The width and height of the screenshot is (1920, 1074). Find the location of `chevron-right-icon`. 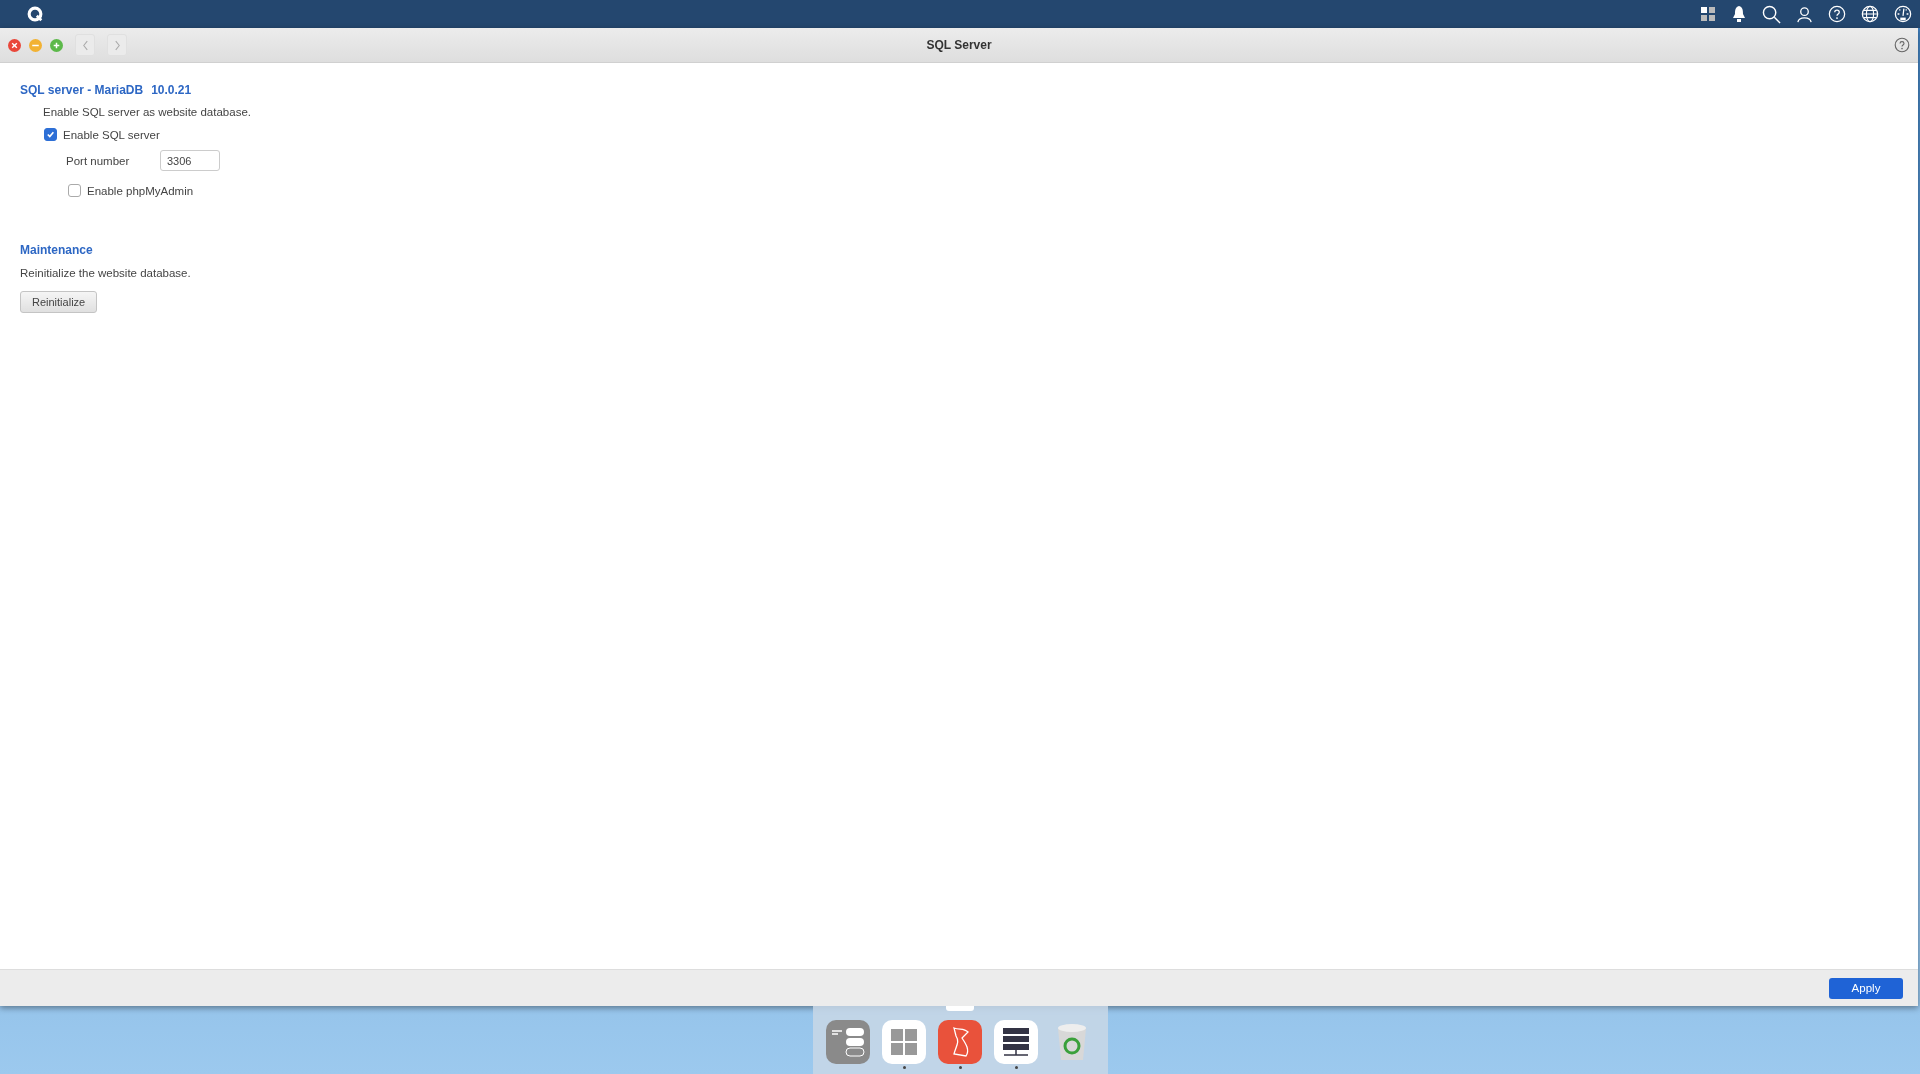

chevron-right-icon is located at coordinates (117, 45).